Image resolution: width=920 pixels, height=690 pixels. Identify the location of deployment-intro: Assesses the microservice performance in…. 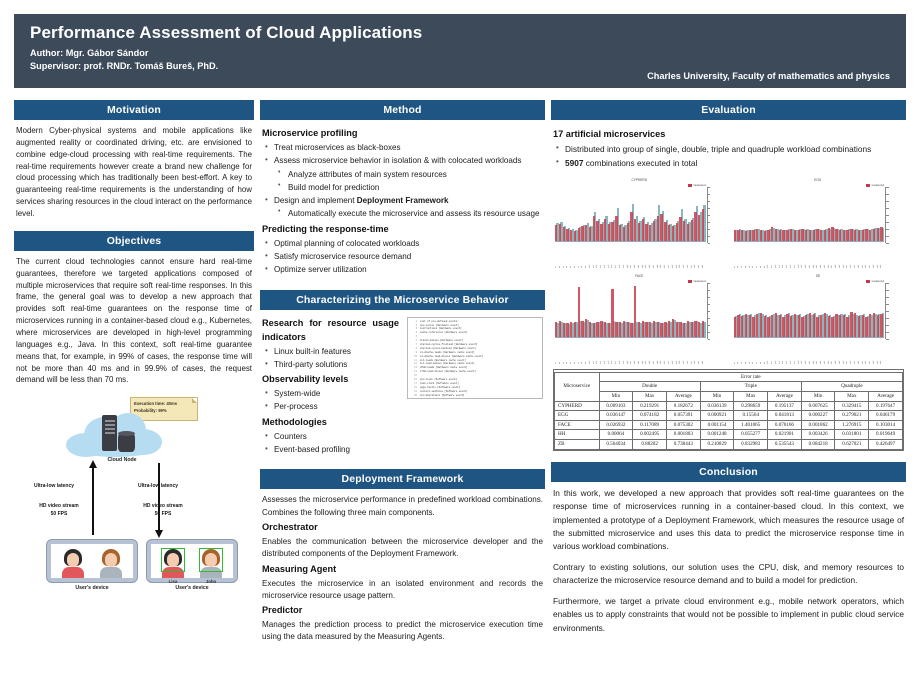
(402, 506).